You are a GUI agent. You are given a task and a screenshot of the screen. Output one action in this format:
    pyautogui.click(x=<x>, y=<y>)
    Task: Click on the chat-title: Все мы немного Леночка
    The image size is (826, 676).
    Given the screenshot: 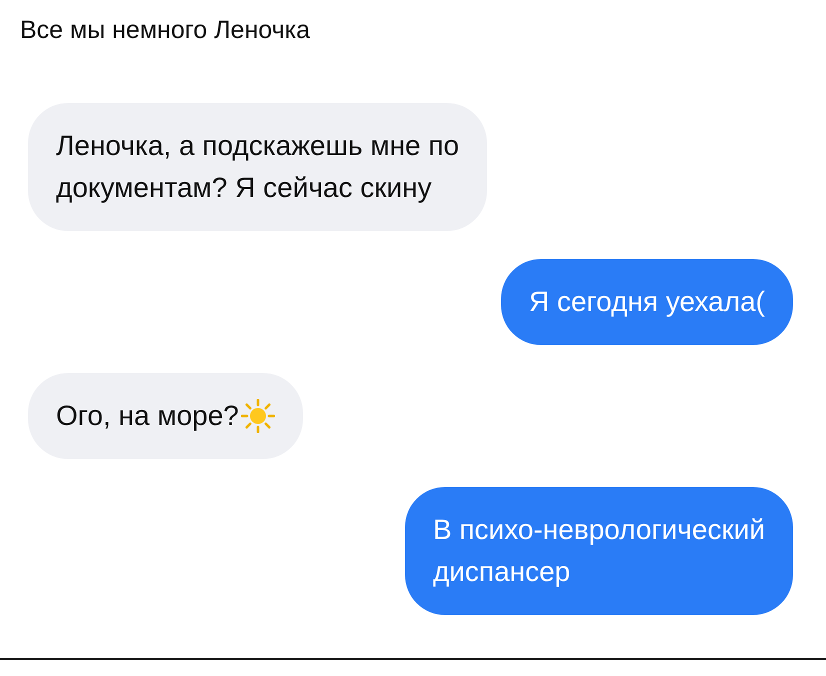 What is the action you would take?
    pyautogui.click(x=166, y=30)
    